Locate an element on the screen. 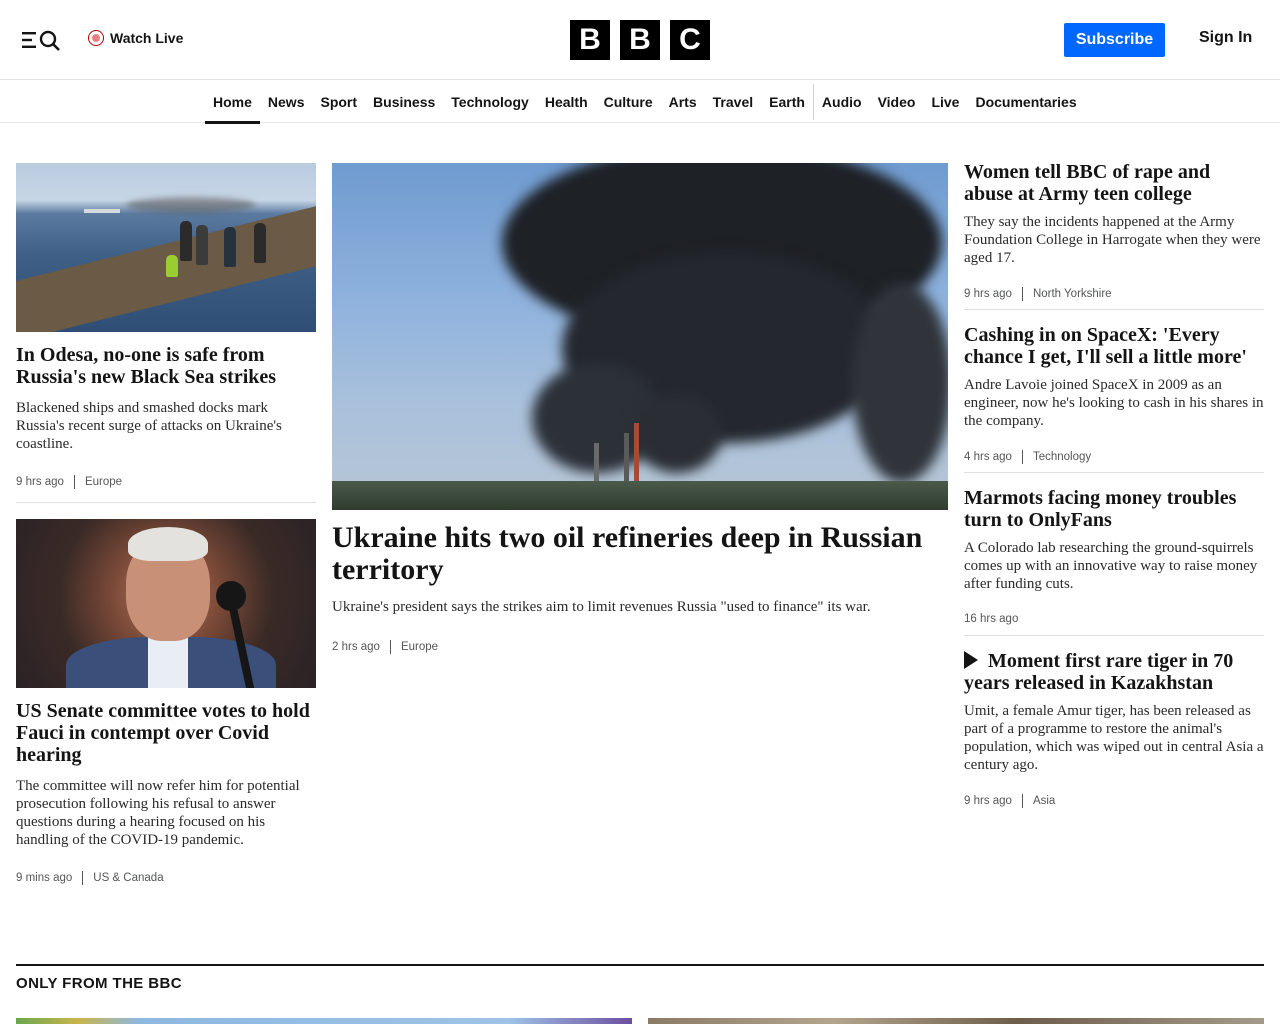  story-time: 16 hrs ago is located at coordinates (991, 619).